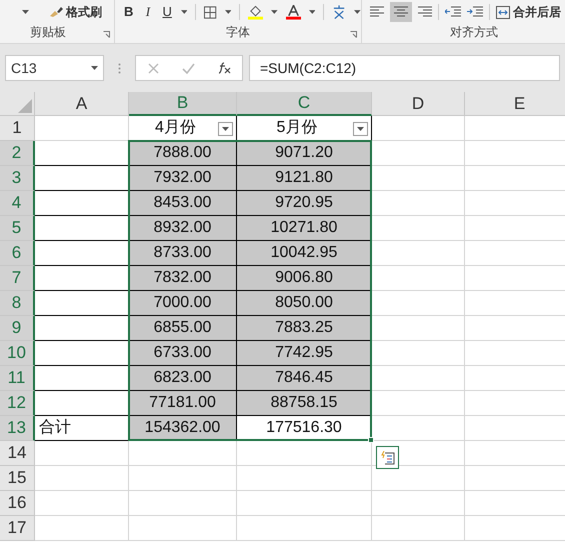  What do you see at coordinates (183, 203) in the screenshot?
I see `table-cell: 8453.00` at bounding box center [183, 203].